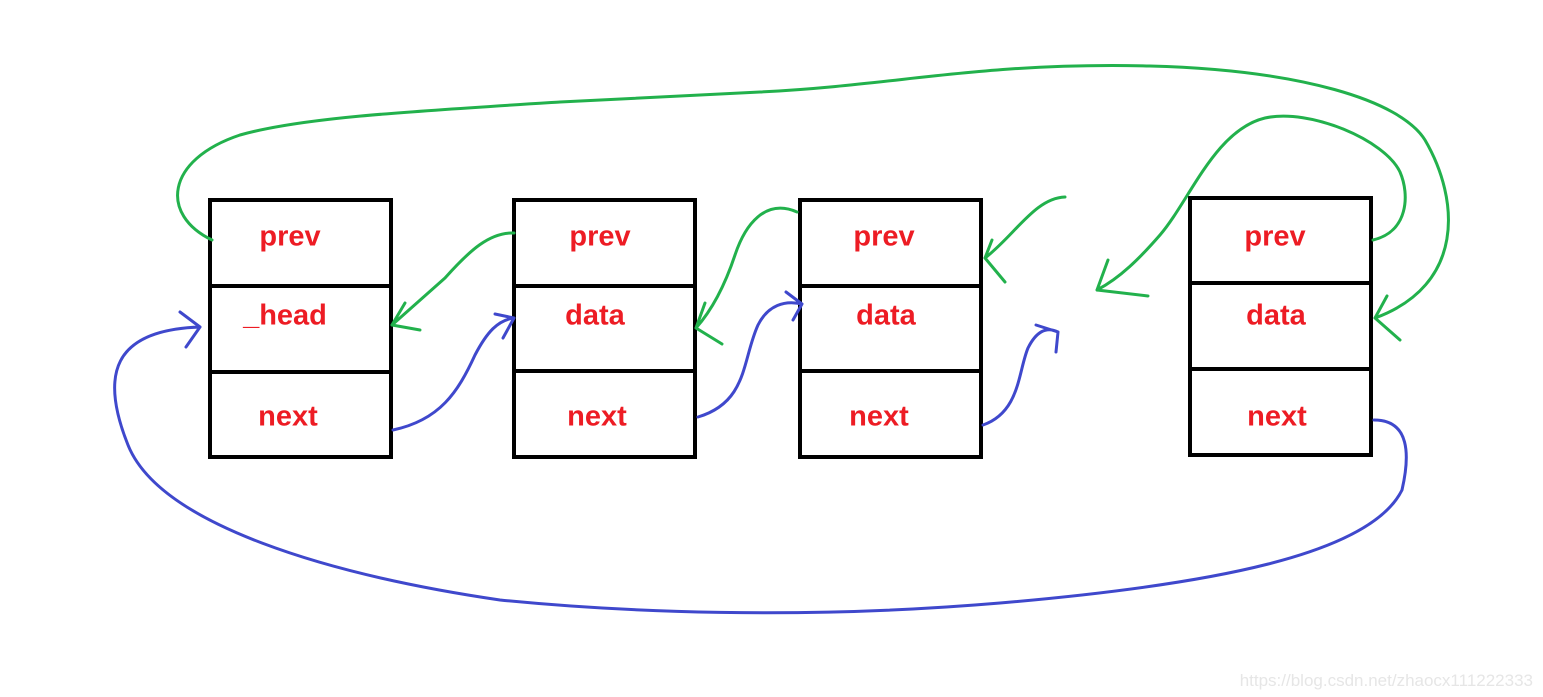 This screenshot has height=697, width=1543. I want to click on watermark: https://blog.csdn.net/zhaocx111222333, so click(1386, 680).